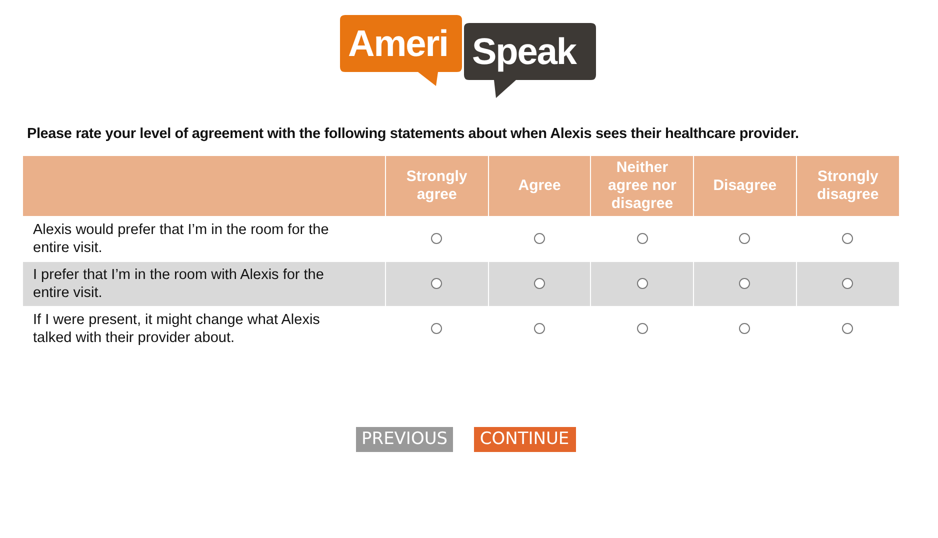 The width and height of the screenshot is (938, 538). Describe the element at coordinates (413, 134) in the screenshot. I see `question-text: Please rate your level of agreement with the following statements about when Alexis sees their healthcare provider.` at that location.